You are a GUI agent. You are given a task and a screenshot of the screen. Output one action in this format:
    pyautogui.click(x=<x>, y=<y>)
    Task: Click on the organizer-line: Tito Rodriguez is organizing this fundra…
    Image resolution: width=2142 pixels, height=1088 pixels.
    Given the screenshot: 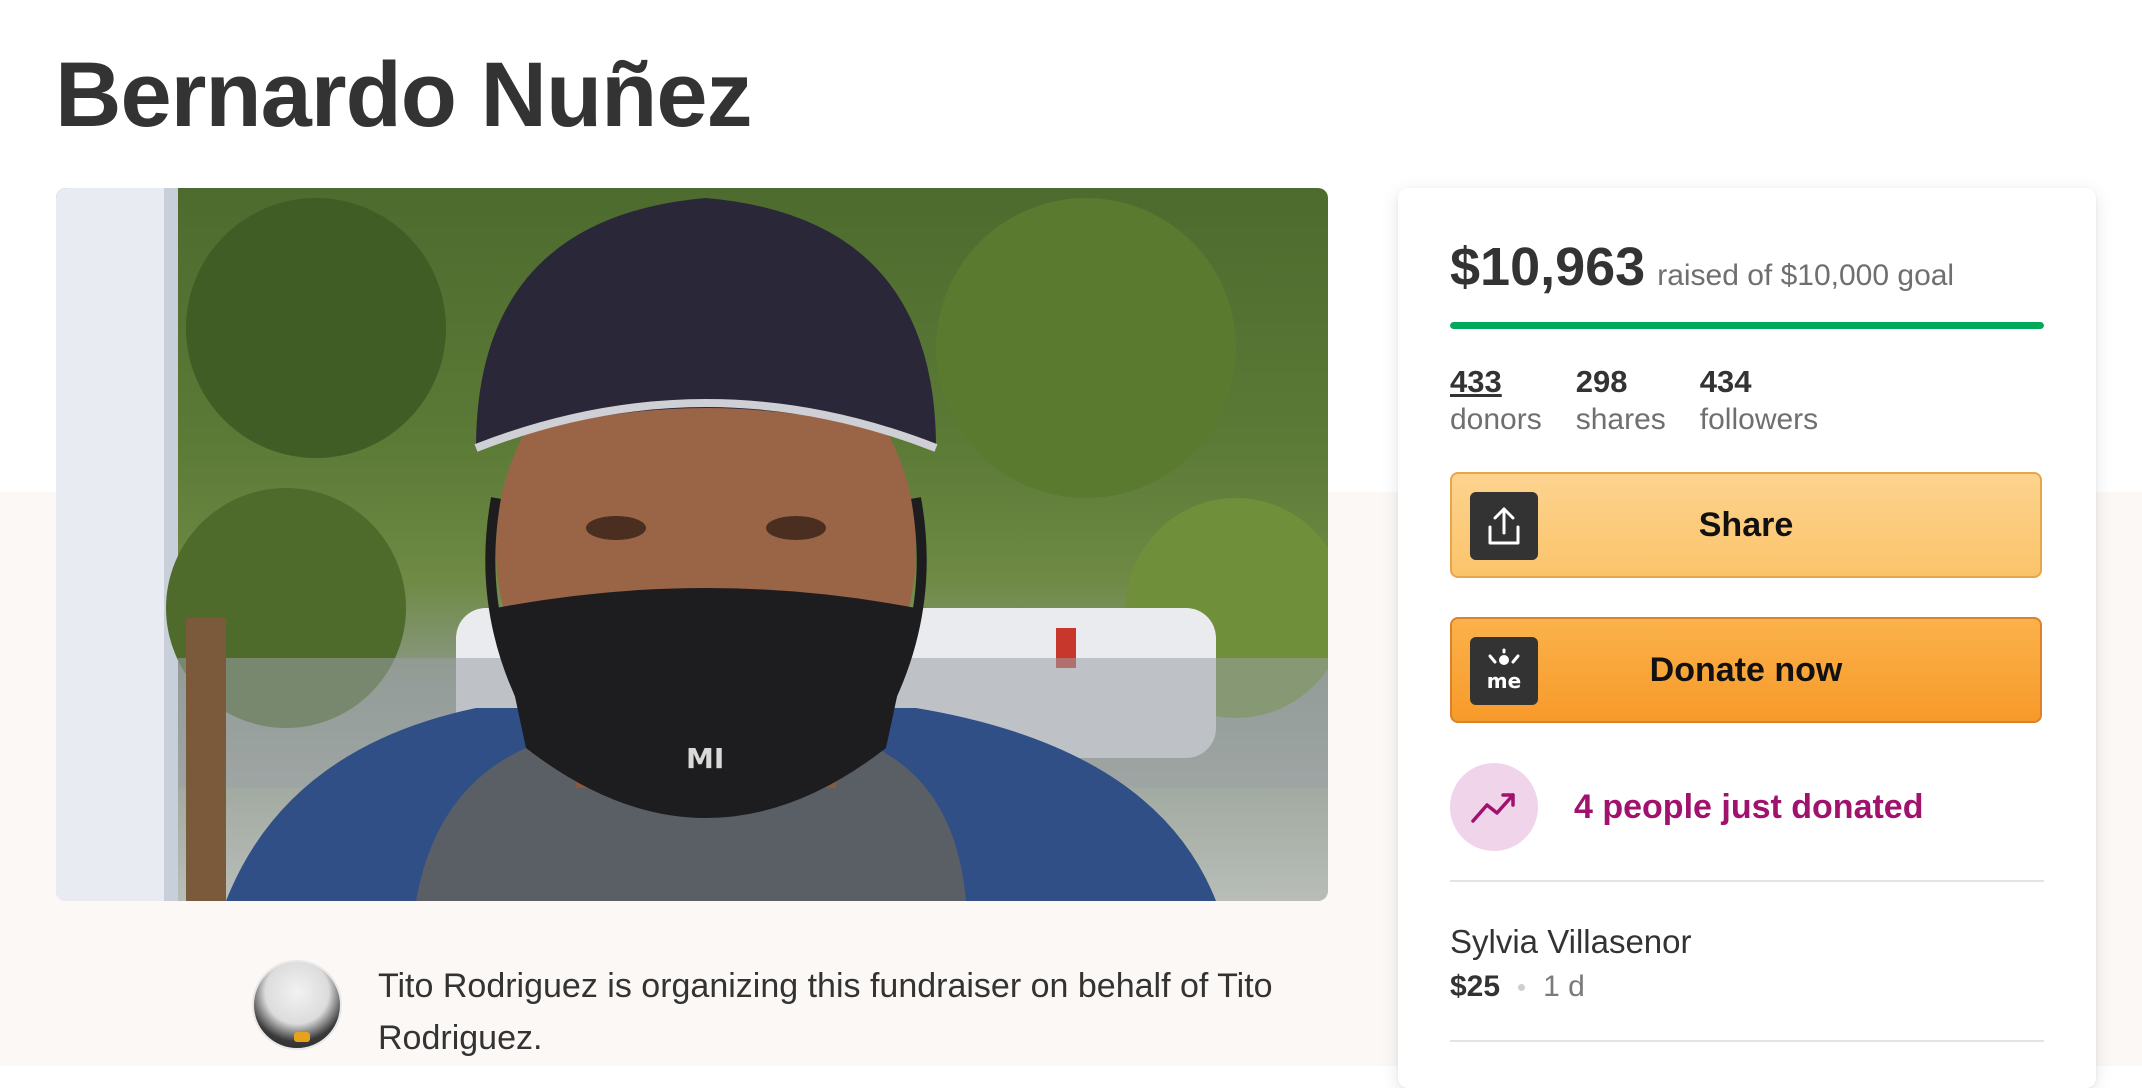 What is the action you would take?
    pyautogui.click(x=792, y=1012)
    